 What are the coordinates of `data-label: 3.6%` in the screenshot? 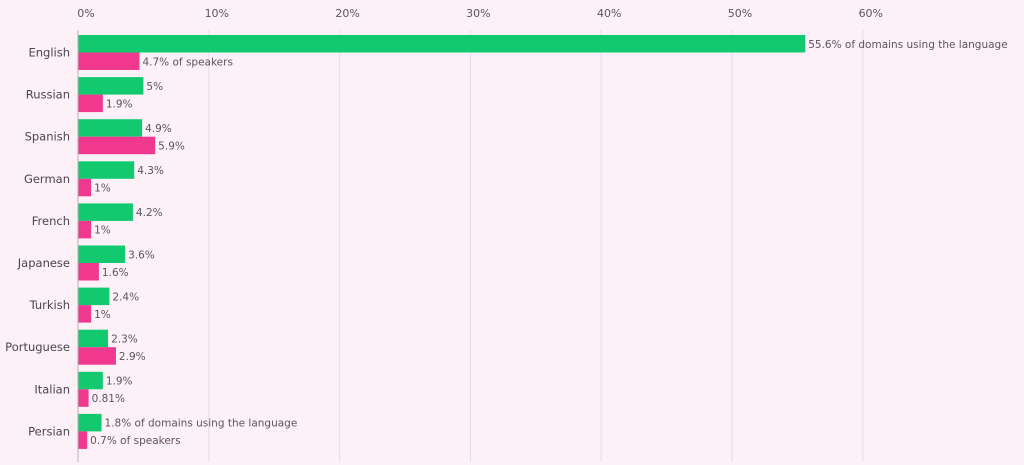 It's located at (141, 255).